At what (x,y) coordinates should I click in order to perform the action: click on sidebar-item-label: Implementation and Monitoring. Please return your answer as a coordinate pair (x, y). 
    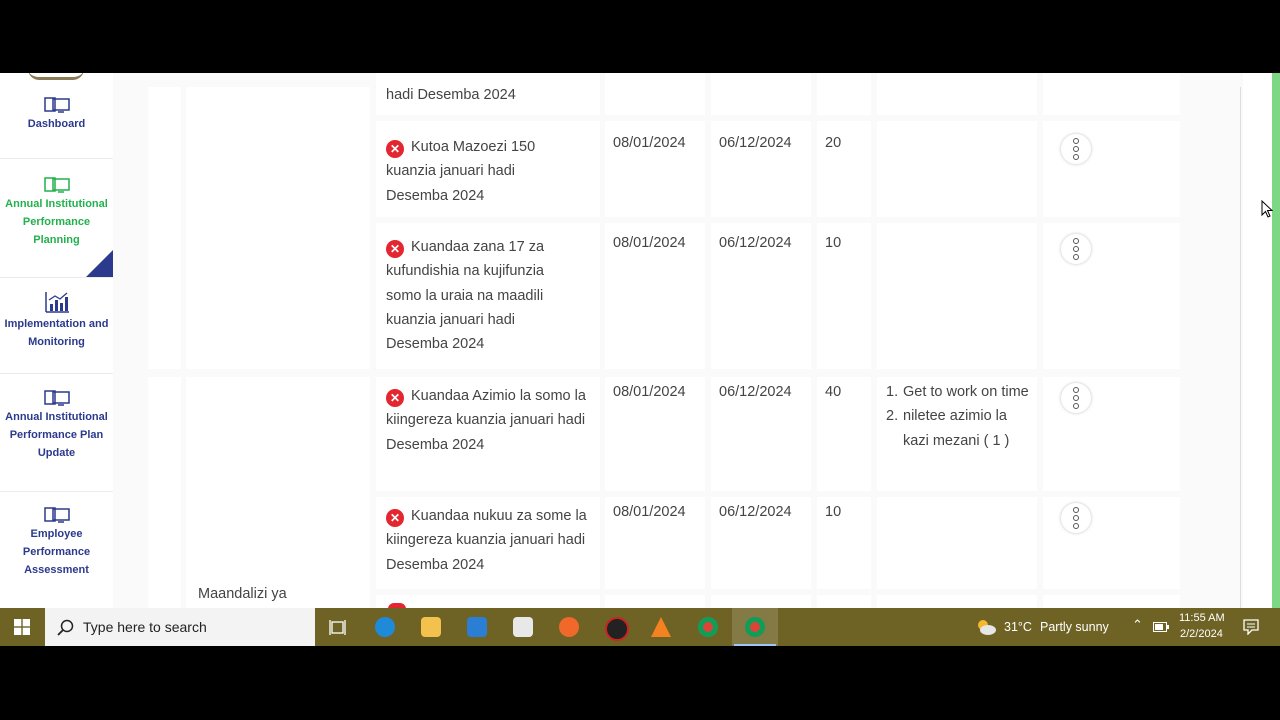
    Looking at the image, I should click on (56, 333).